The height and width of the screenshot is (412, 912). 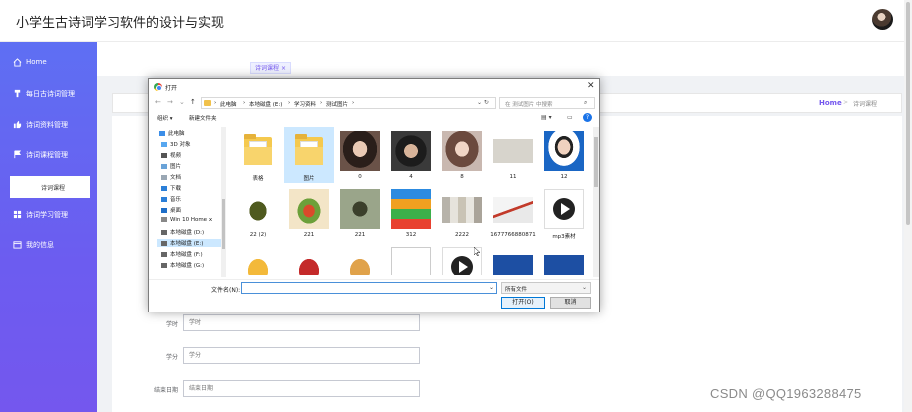 What do you see at coordinates (462, 235) in the screenshot?
I see `file-name: 2222` at bounding box center [462, 235].